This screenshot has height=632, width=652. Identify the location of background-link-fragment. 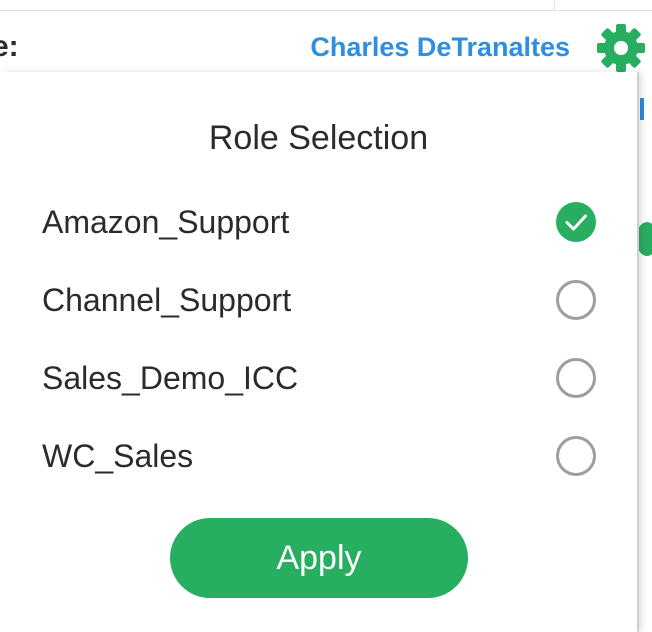
(642, 109).